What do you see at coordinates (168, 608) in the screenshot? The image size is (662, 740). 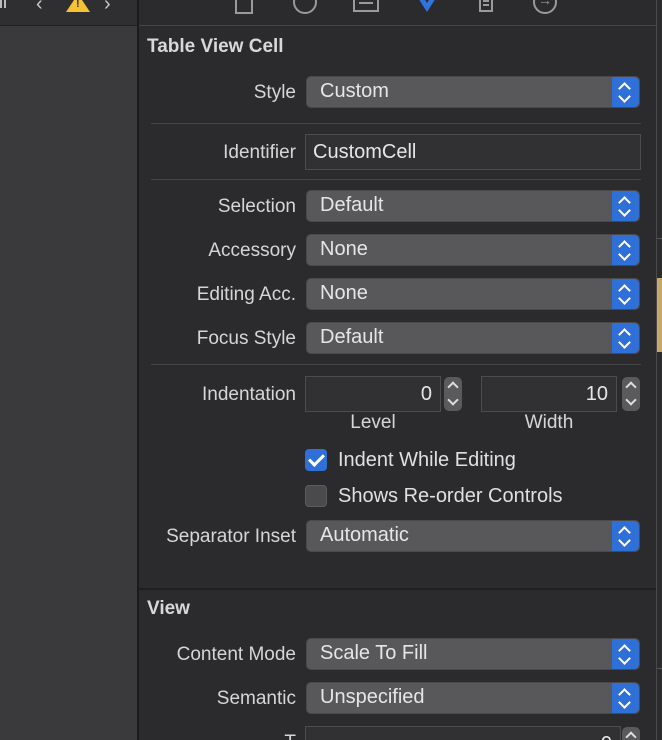 I see `section-title-view: View` at bounding box center [168, 608].